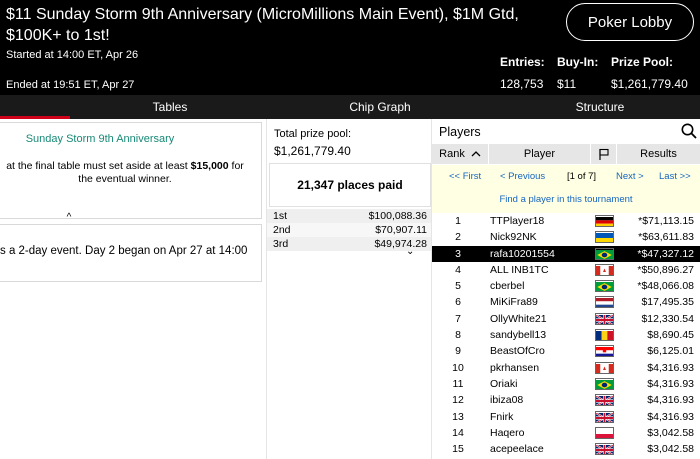 The image size is (700, 459). What do you see at coordinates (540, 154) in the screenshot?
I see `player-column-header: Player` at bounding box center [540, 154].